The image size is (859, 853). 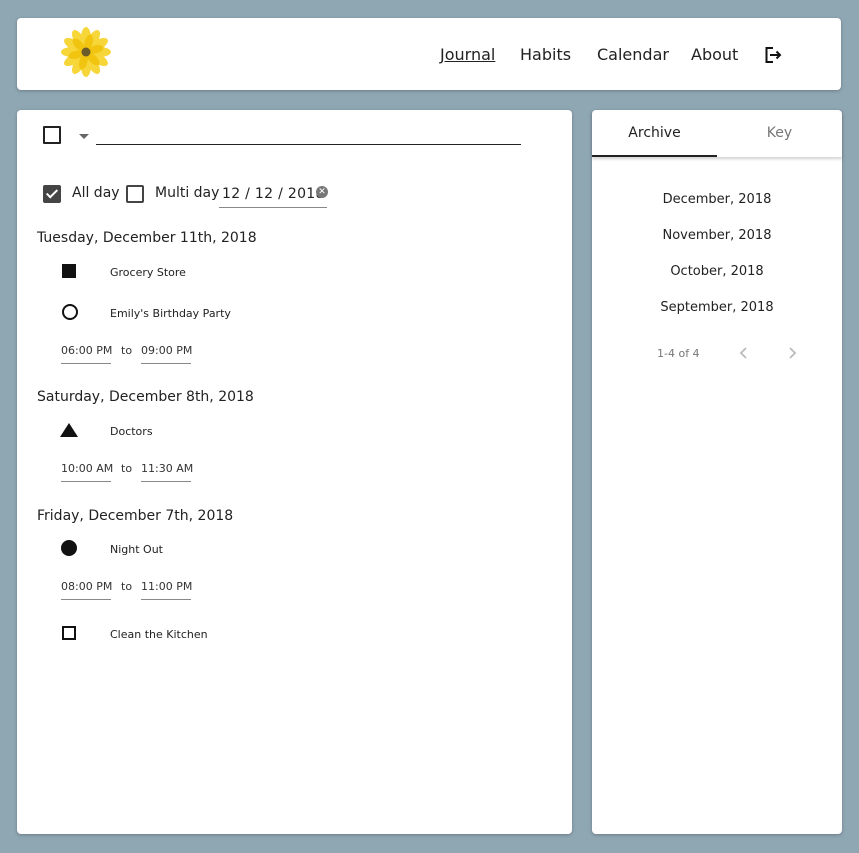 What do you see at coordinates (717, 272) in the screenshot?
I see `archive-item: October, 2018` at bounding box center [717, 272].